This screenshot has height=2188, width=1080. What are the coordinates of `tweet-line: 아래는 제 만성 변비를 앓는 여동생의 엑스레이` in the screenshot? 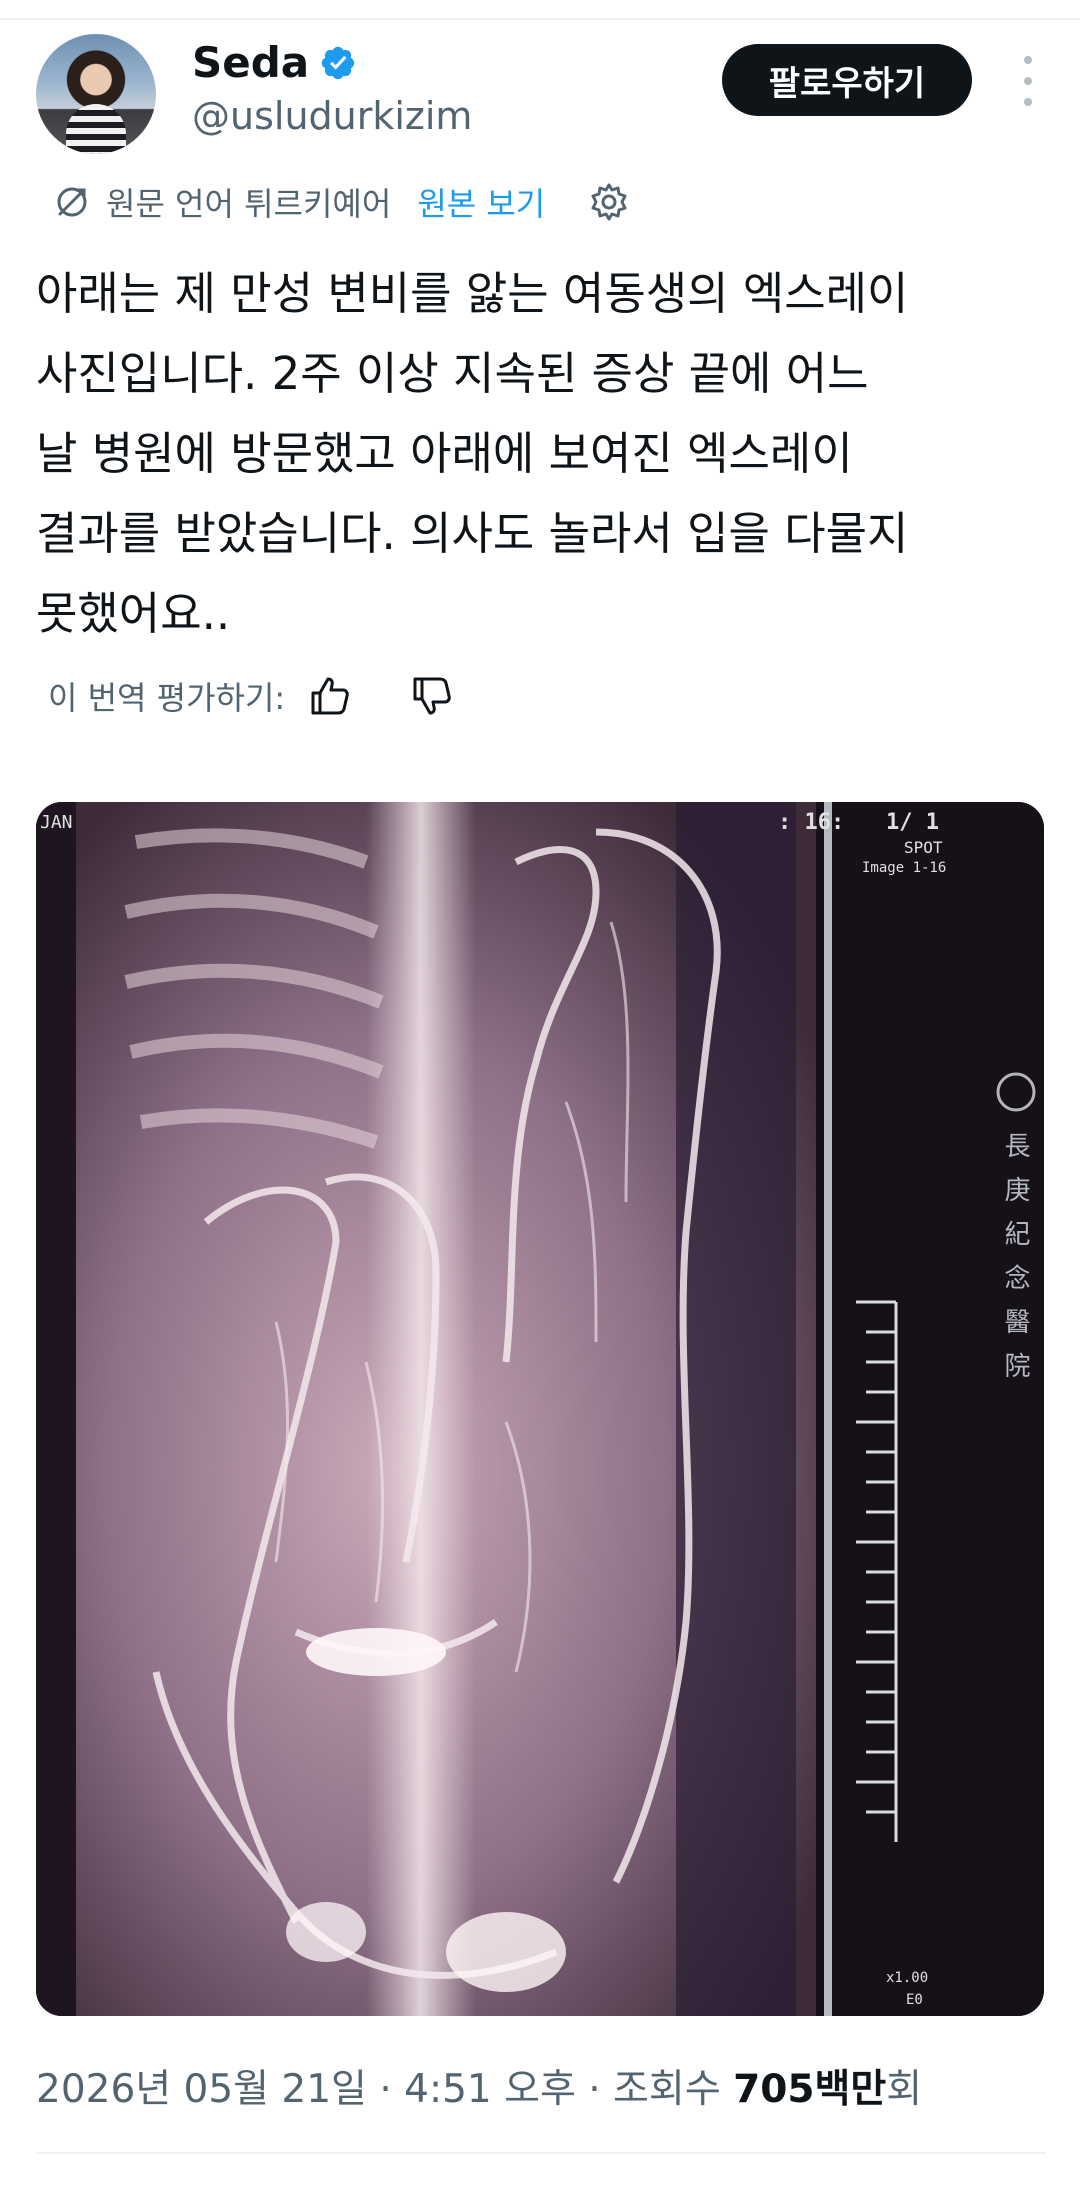 It's located at (472, 293).